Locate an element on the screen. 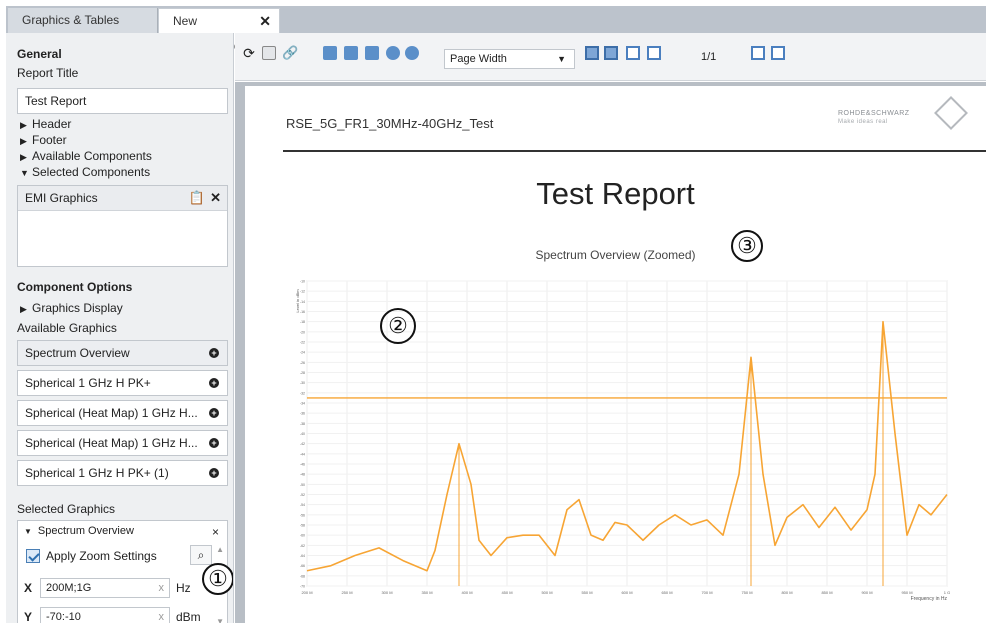 The height and width of the screenshot is (623, 986). tree-label: Header is located at coordinates (52, 124).